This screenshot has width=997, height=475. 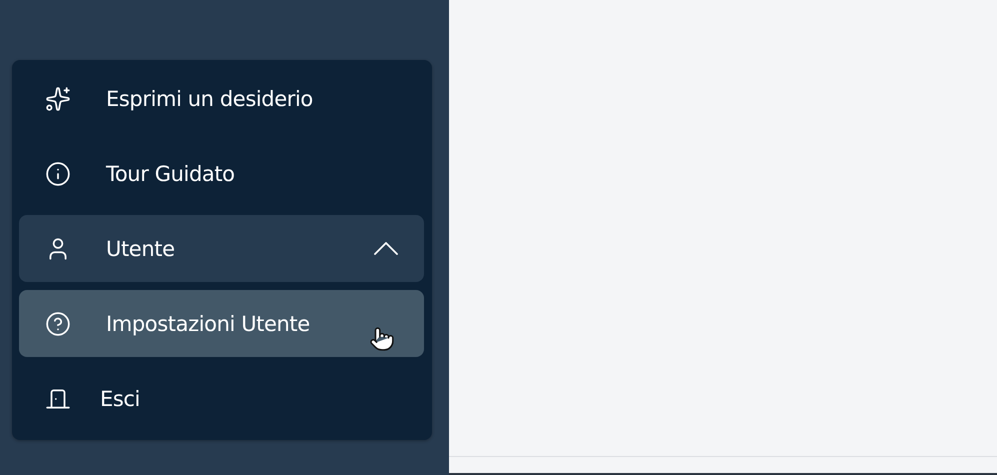 What do you see at coordinates (386, 248) in the screenshot?
I see `chevron-icon` at bounding box center [386, 248].